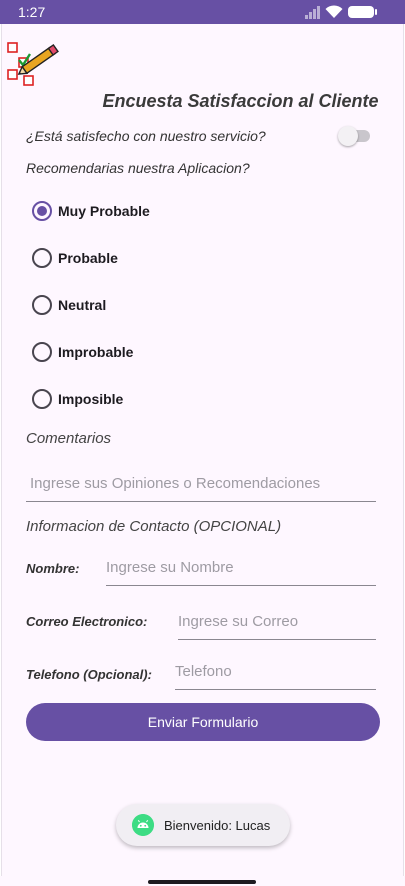 The width and height of the screenshot is (405, 886). I want to click on option-label: Muy Probable, so click(104, 211).